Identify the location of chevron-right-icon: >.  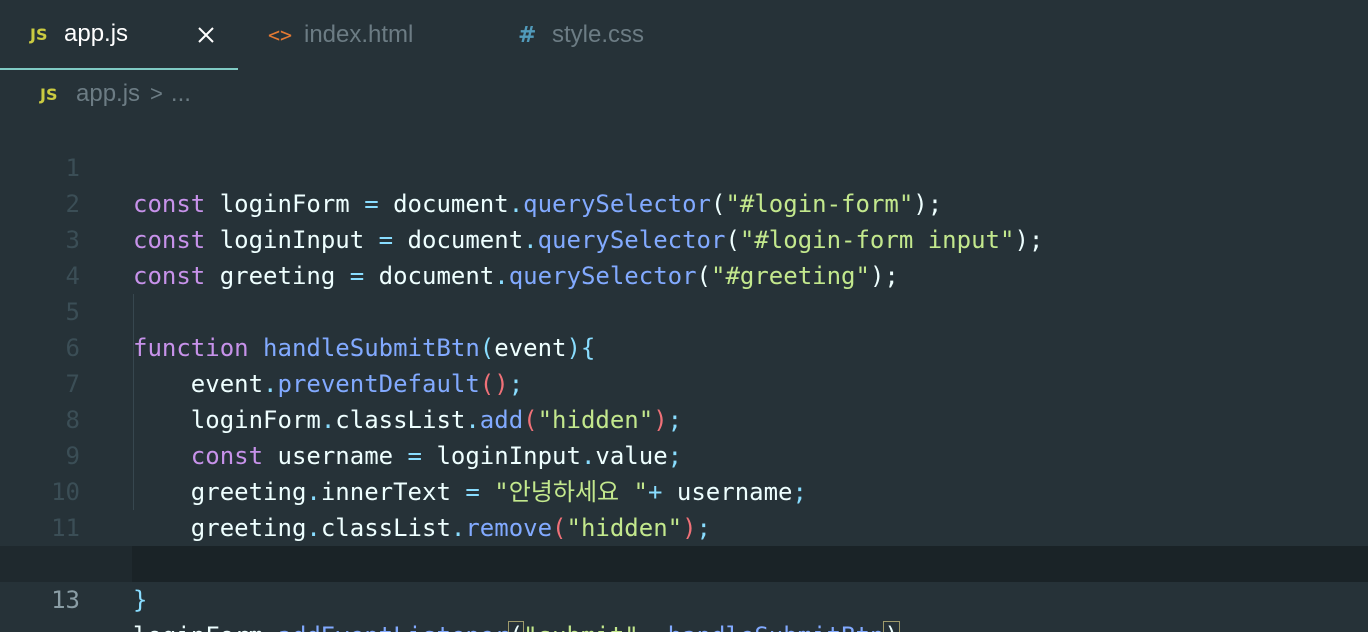
(156, 93).